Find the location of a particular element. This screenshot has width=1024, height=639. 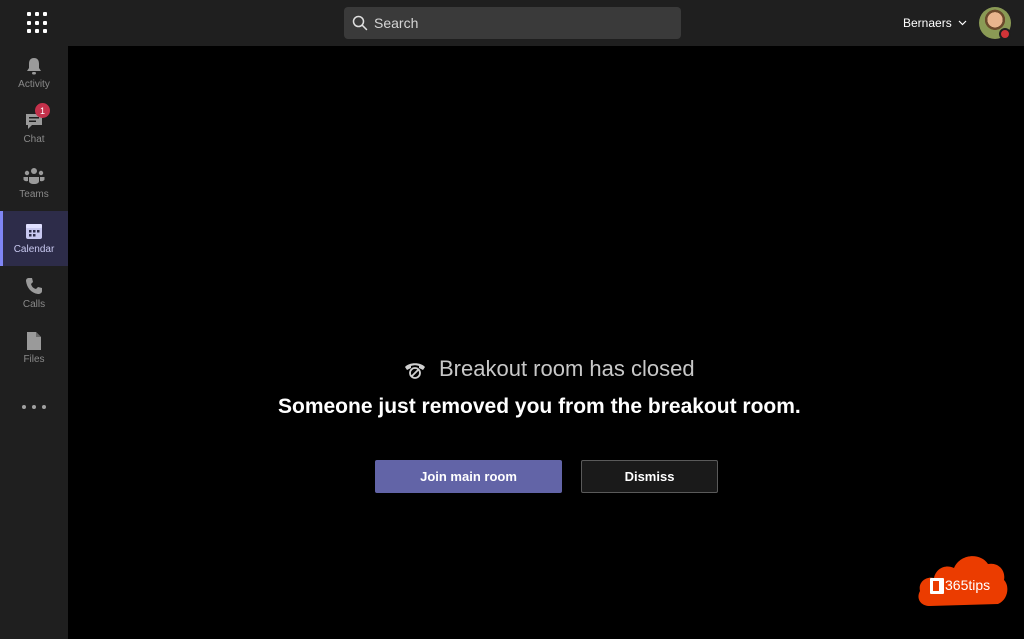

file-icon is located at coordinates (34, 341).